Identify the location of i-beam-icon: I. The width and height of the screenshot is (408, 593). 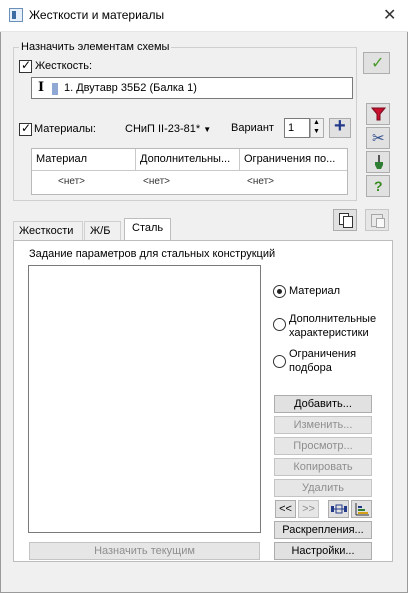
(41, 87).